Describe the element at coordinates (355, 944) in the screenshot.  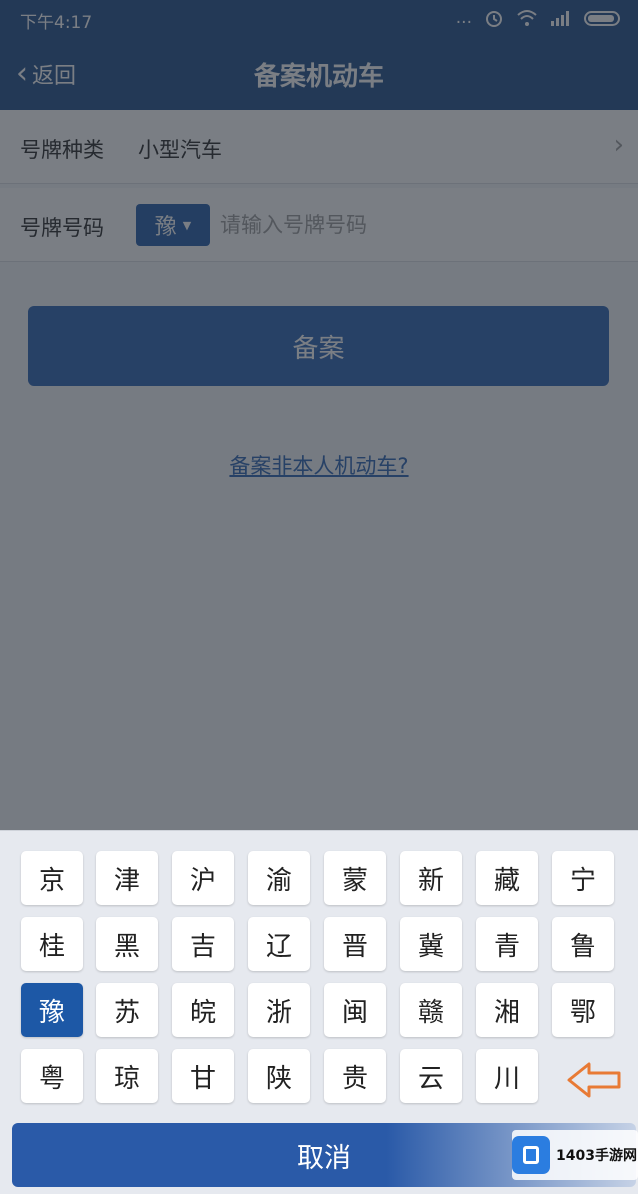
I see `key-province: 晋` at that location.